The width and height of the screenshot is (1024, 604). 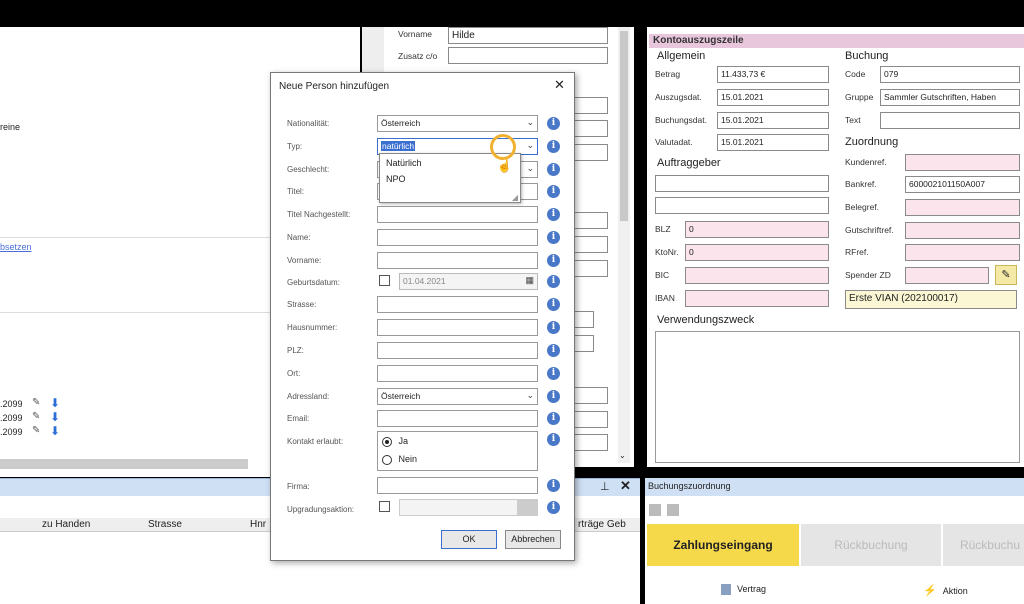 I want to click on ok-button: OK, so click(x=469, y=539).